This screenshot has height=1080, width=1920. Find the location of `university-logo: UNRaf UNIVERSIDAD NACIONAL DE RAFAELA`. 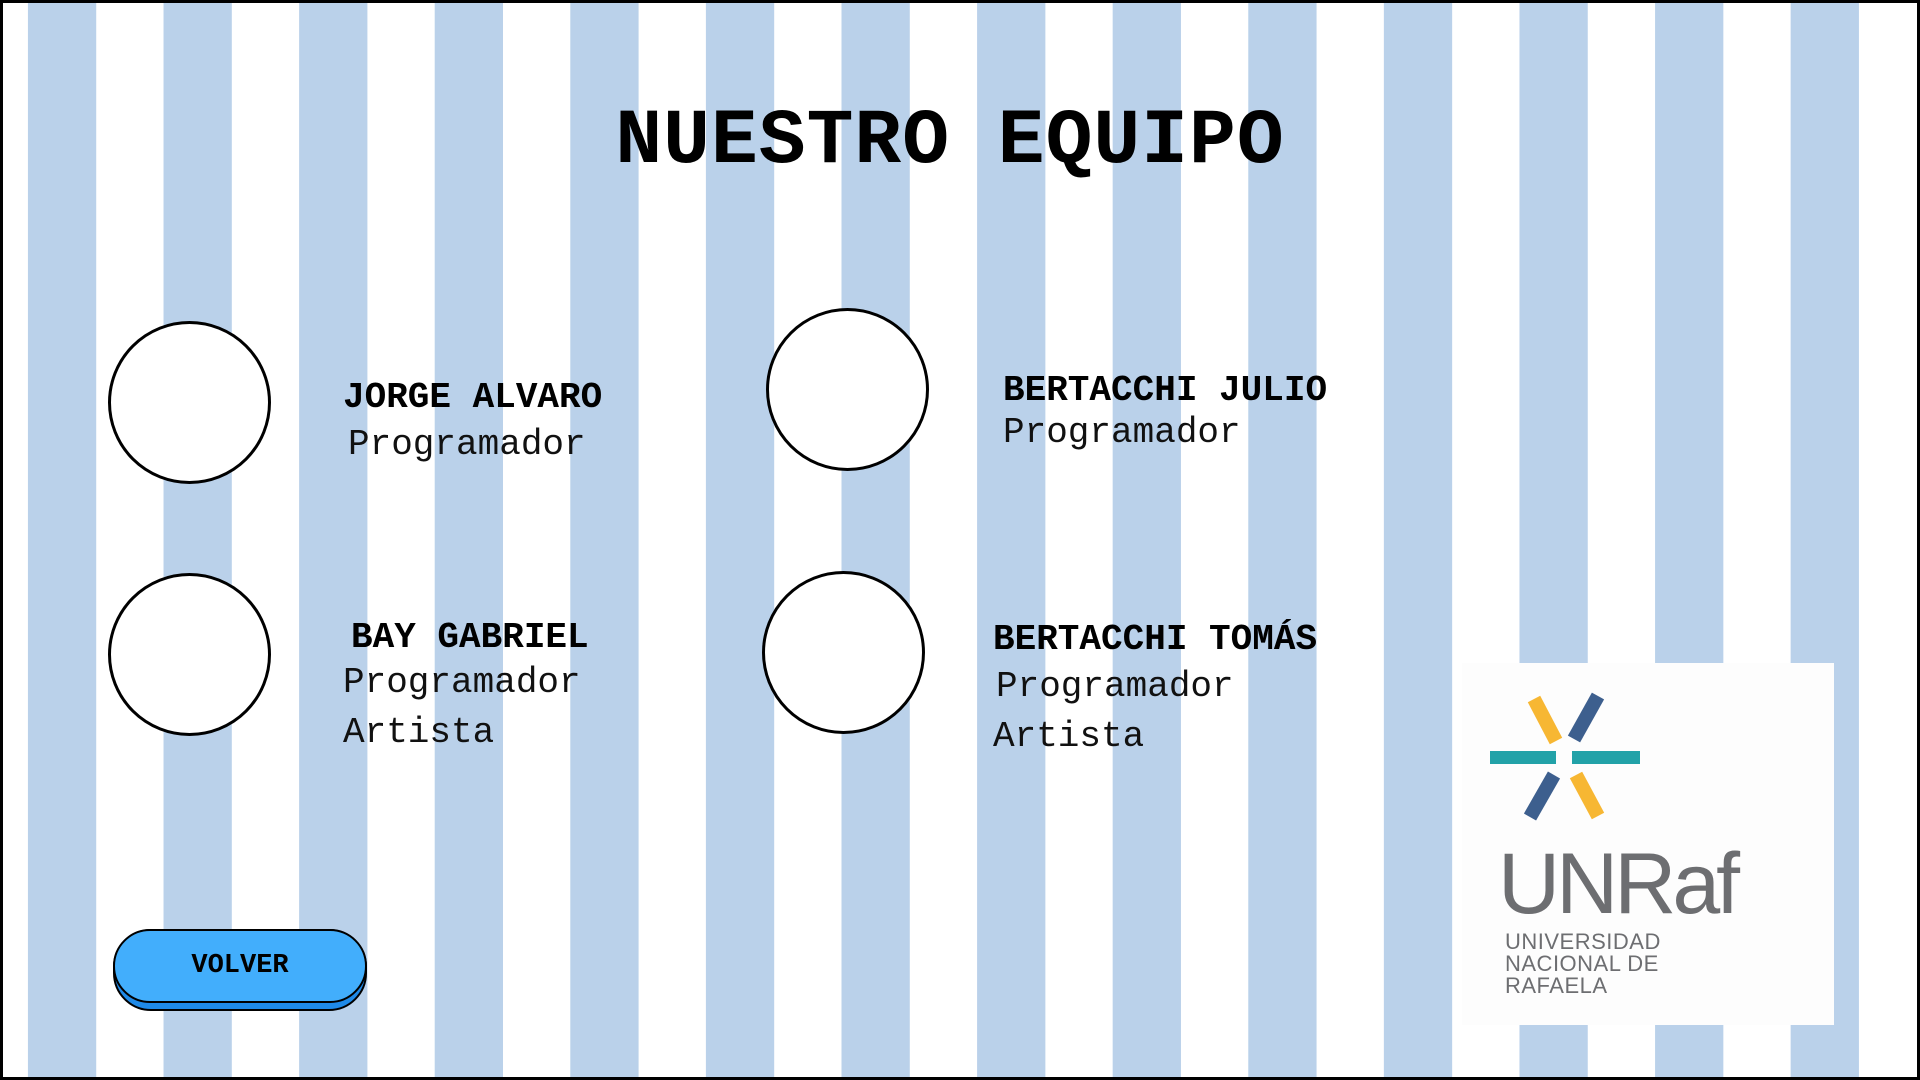

university-logo: UNRaf UNIVERSIDAD NACIONAL DE RAFAELA is located at coordinates (1648, 844).